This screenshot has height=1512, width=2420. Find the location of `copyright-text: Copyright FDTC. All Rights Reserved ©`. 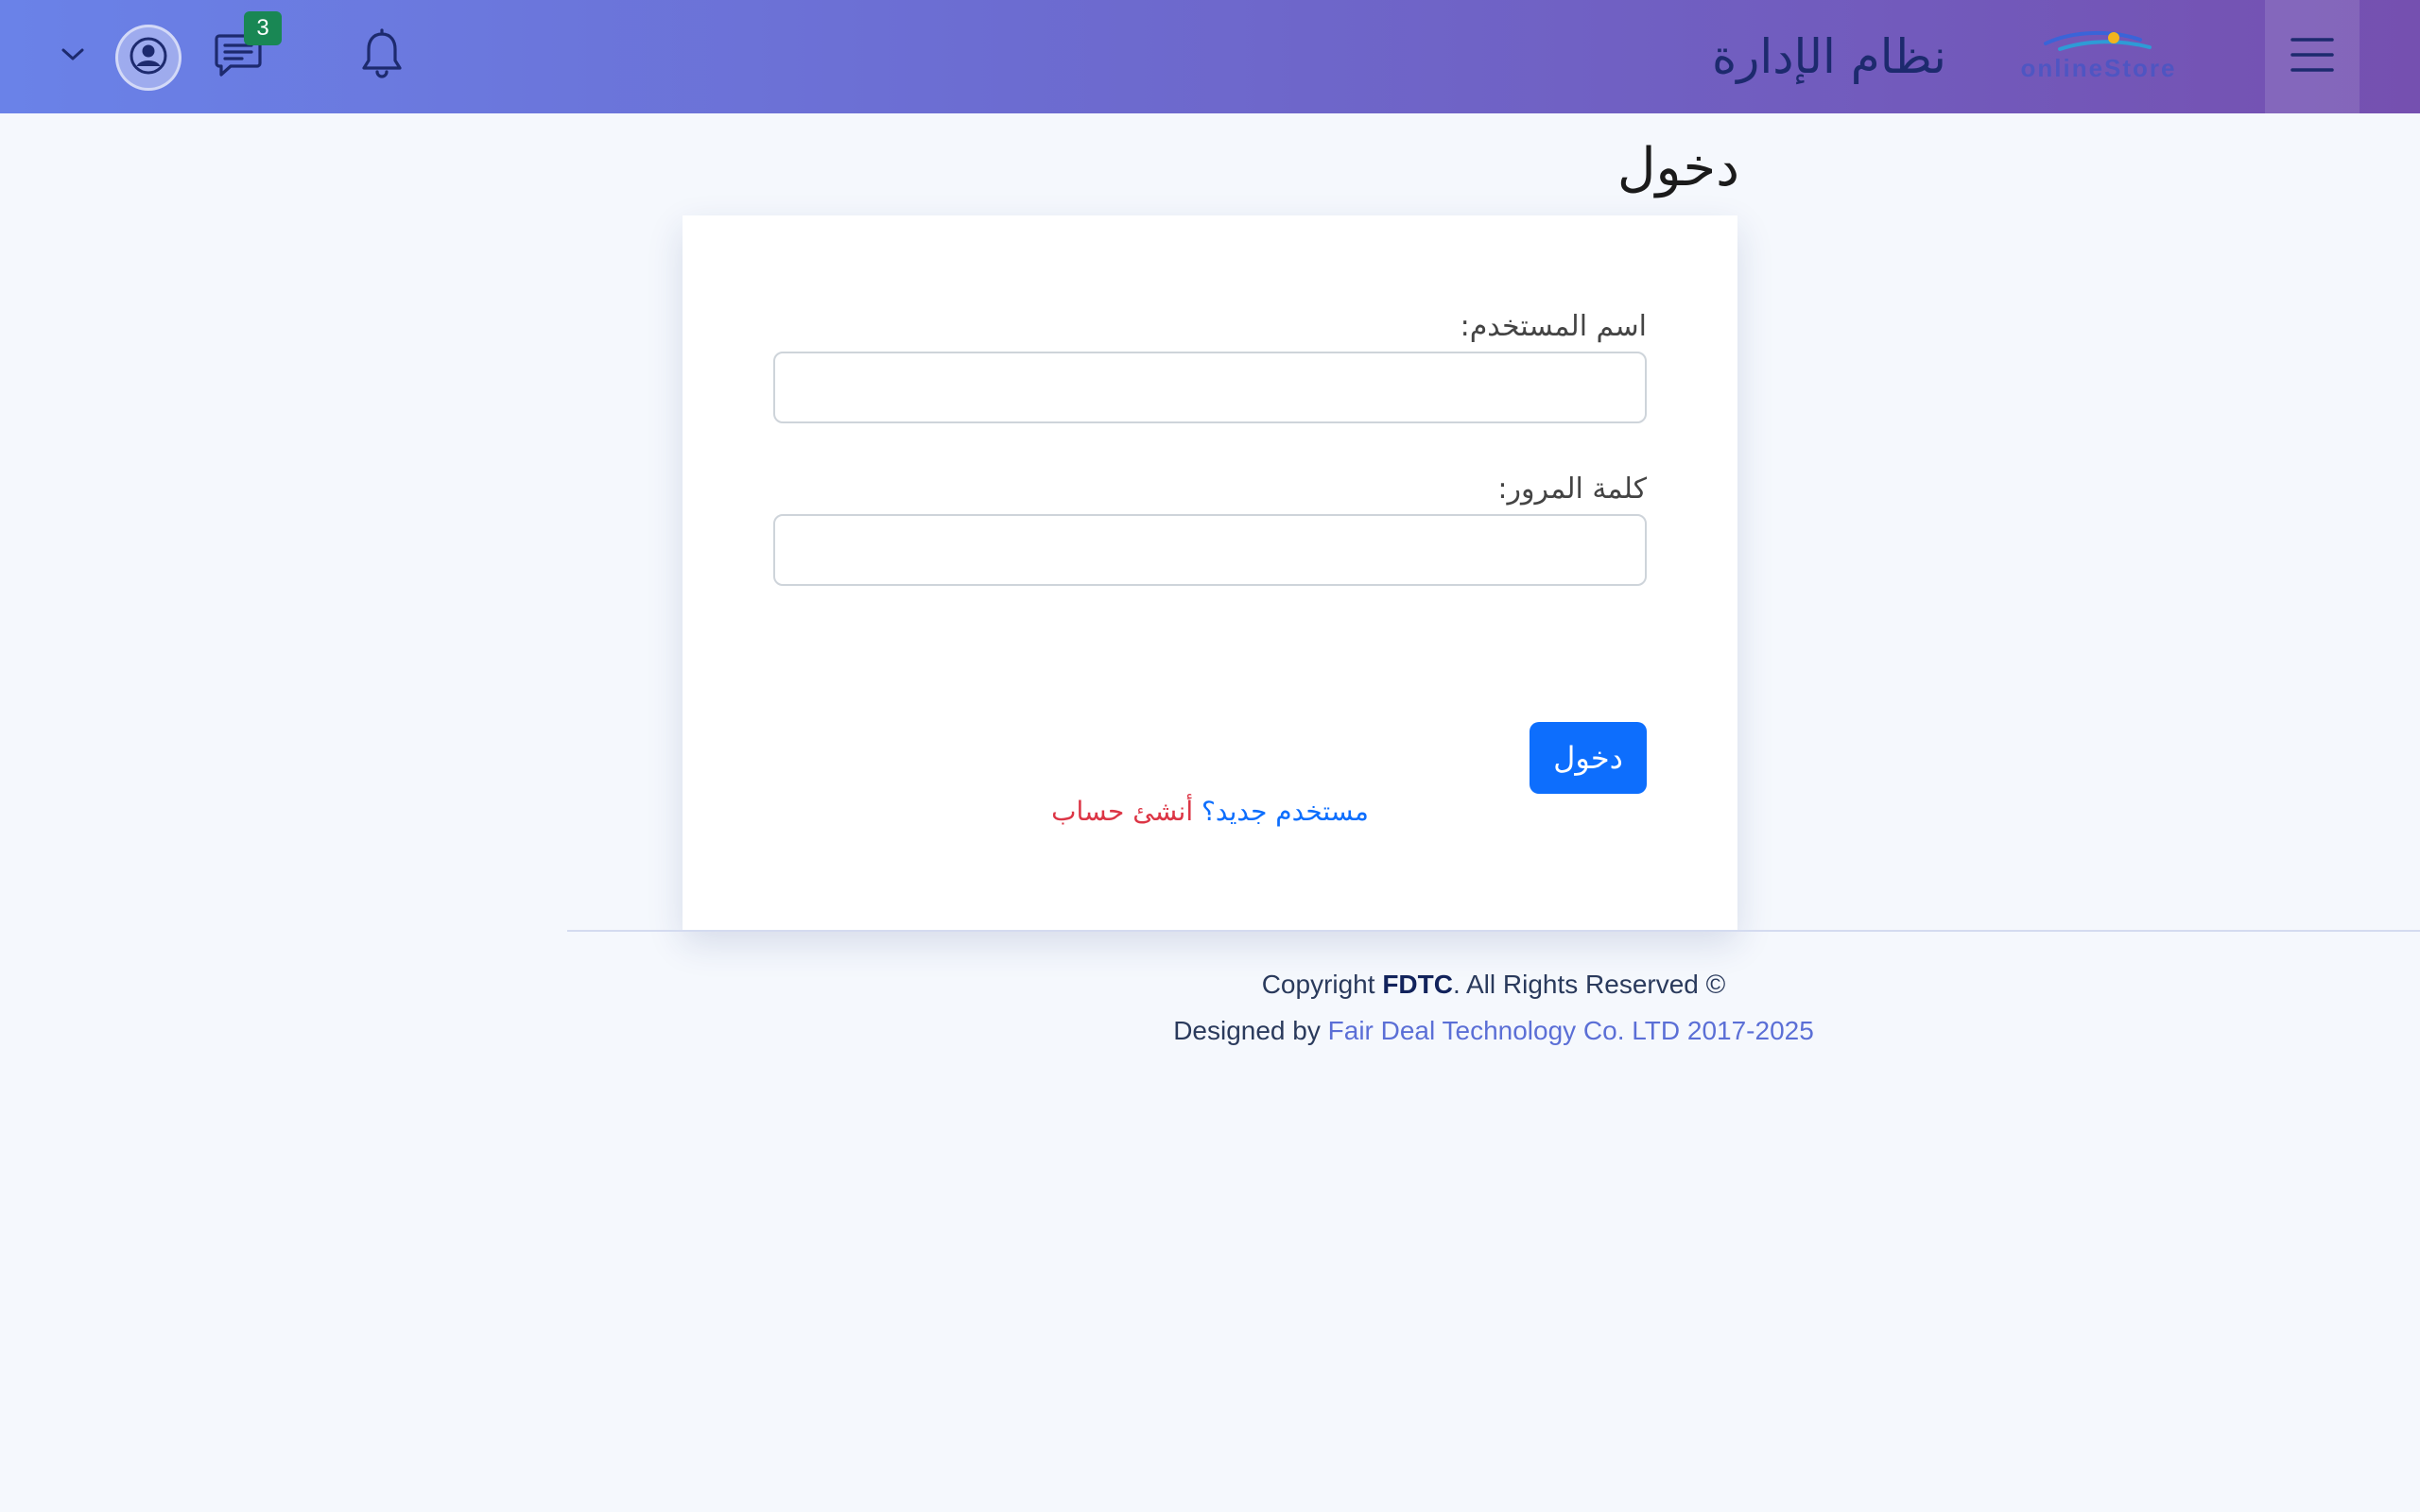

copyright-text: Copyright FDTC. All Rights Reserved © is located at coordinates (1494, 985).